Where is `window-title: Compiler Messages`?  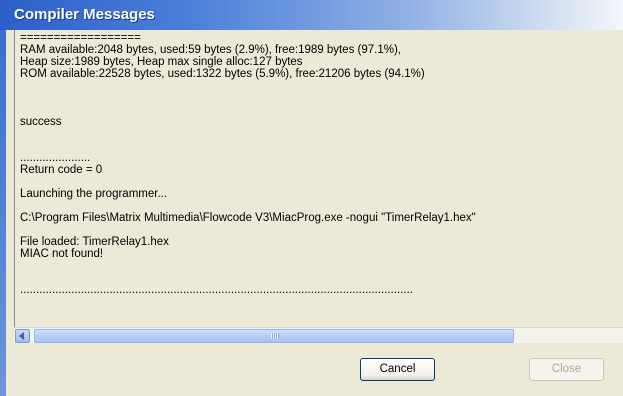 window-title: Compiler Messages is located at coordinates (84, 14).